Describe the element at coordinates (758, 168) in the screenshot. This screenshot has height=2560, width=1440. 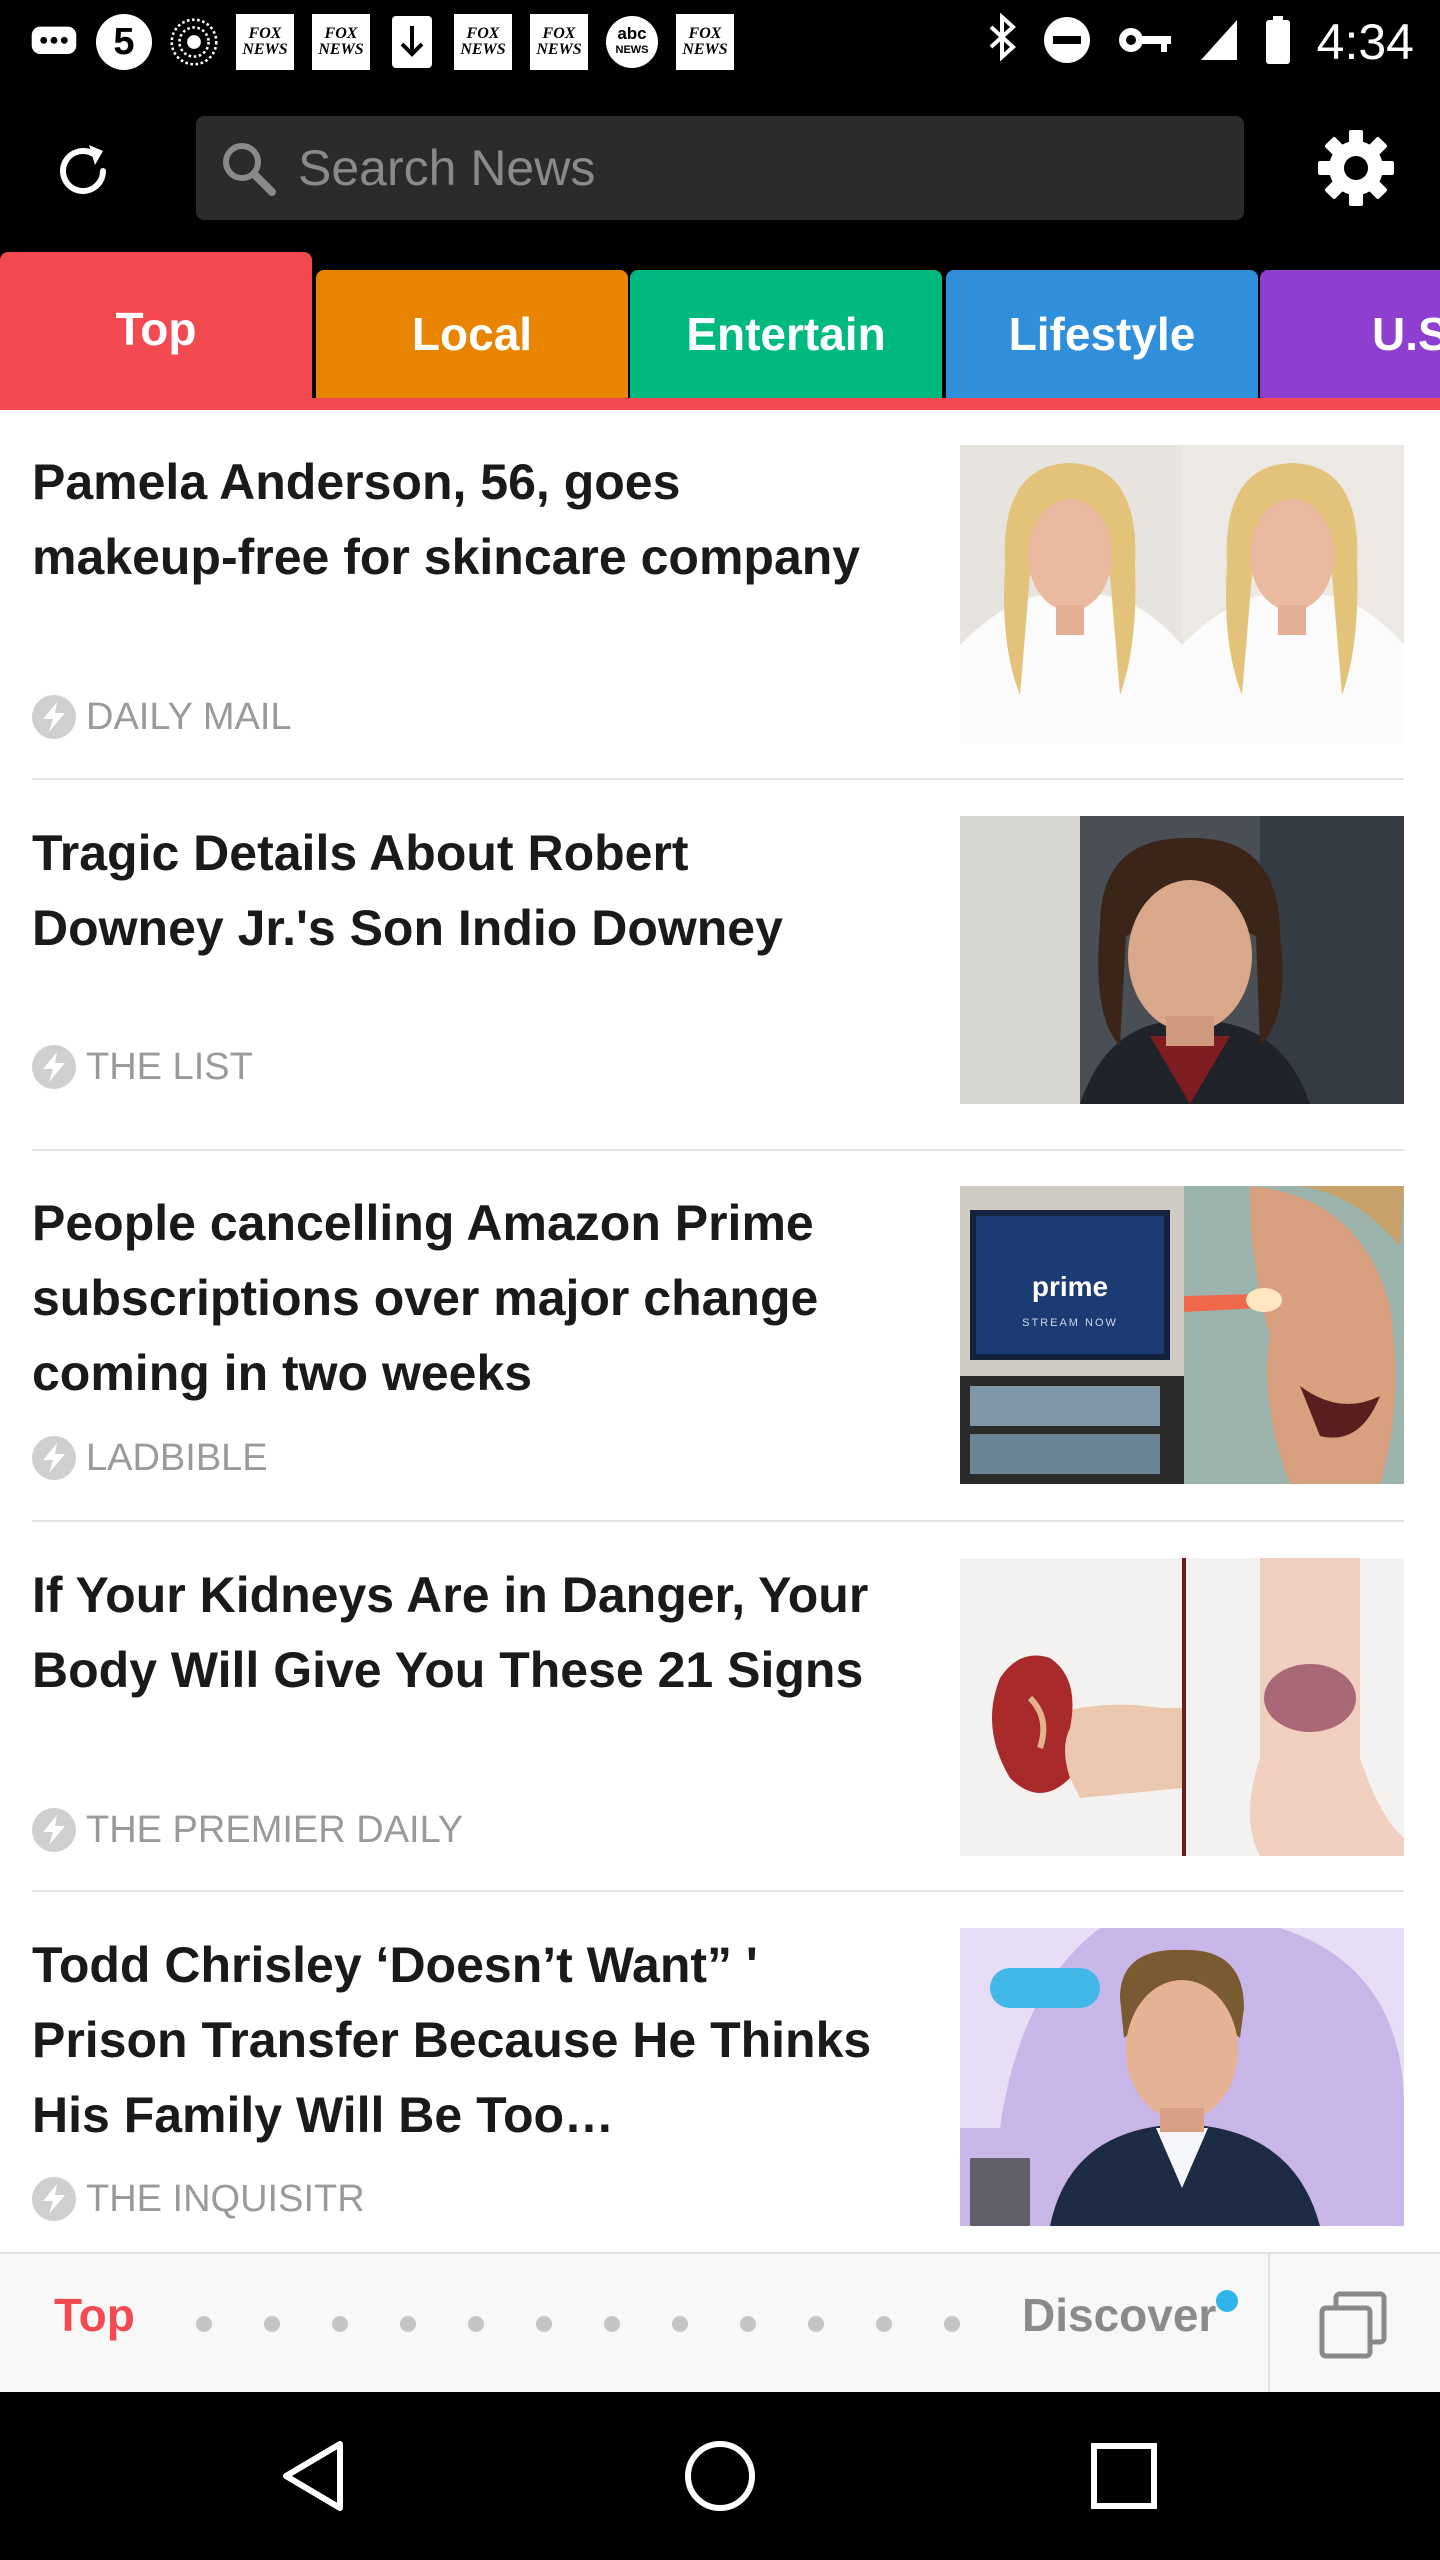
I see `search-input` at that location.